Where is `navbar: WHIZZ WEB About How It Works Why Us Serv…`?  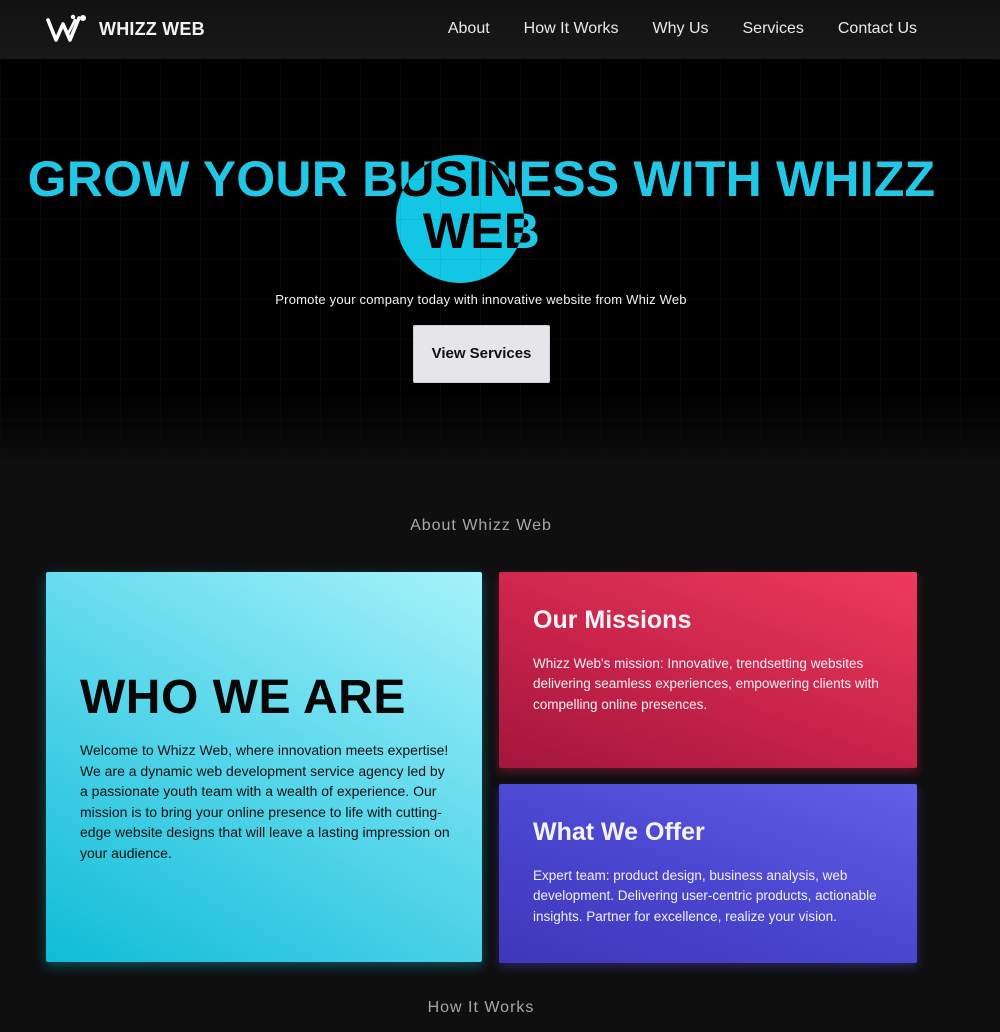
navbar: WHIZZ WEB About How It Works Why Us Serv… is located at coordinates (500, 29).